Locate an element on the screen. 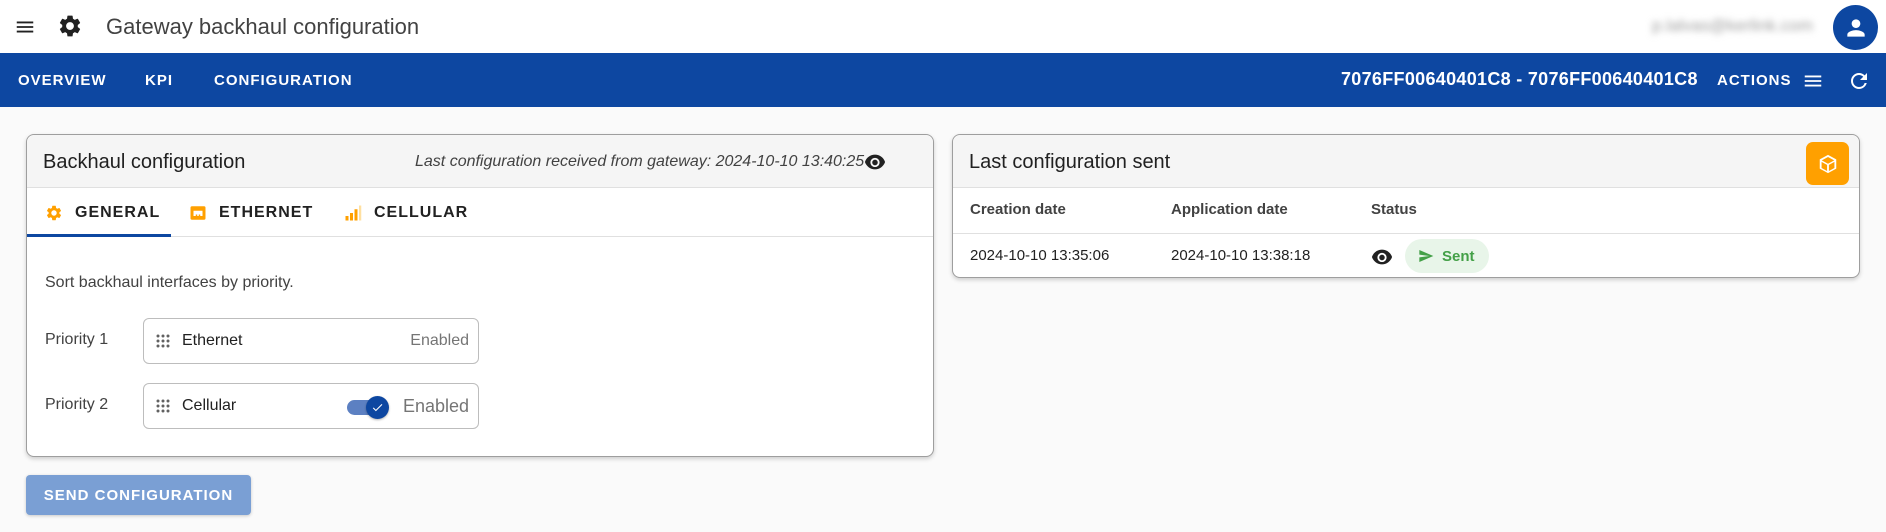 This screenshot has width=1886, height=532. avatar is located at coordinates (1855, 27).